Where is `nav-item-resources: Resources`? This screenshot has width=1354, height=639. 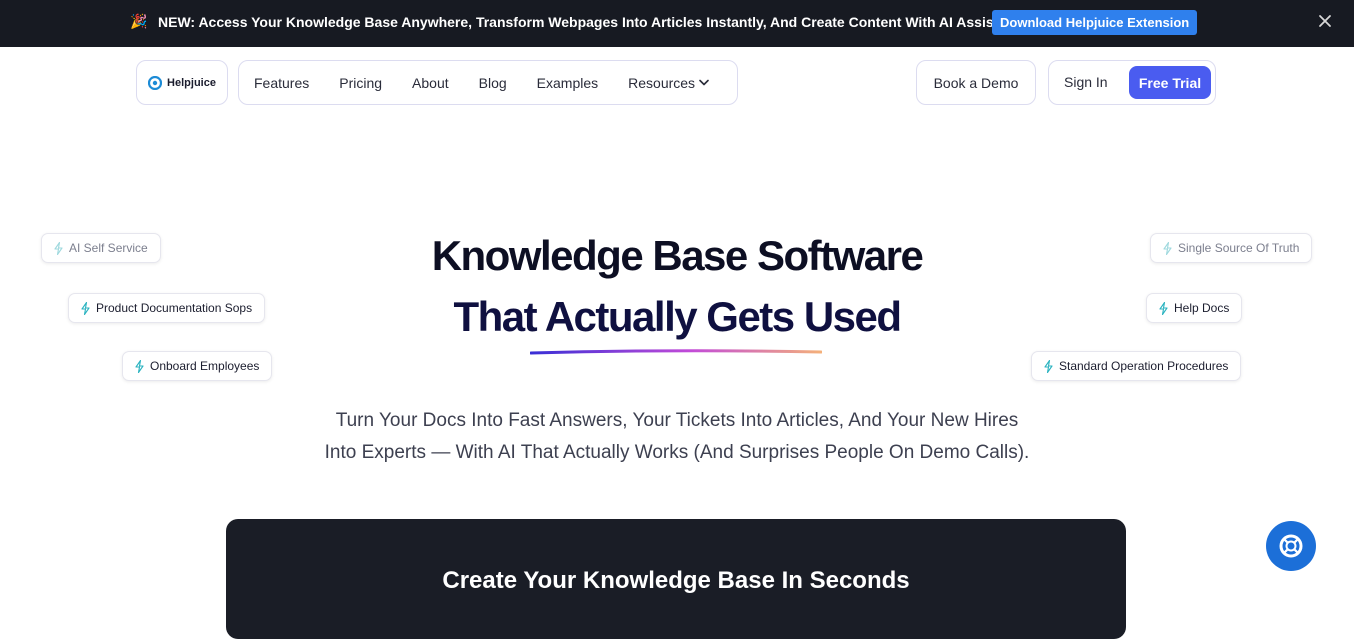 nav-item-resources: Resources is located at coordinates (668, 83).